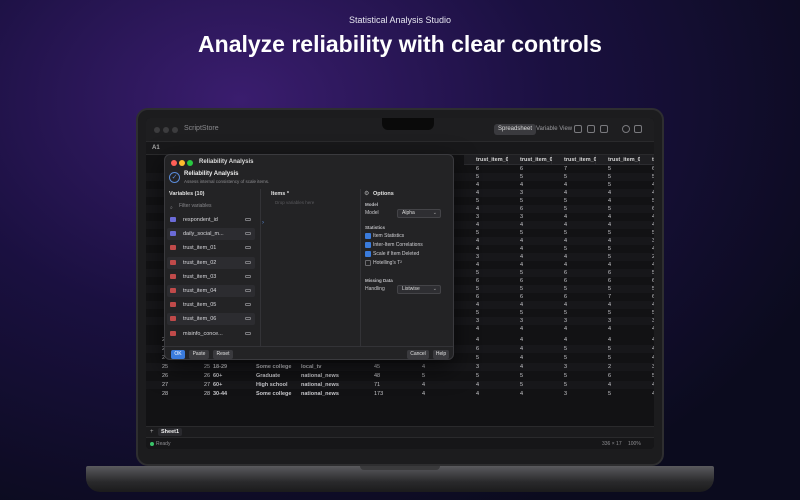 This screenshot has width=800, height=500. What do you see at coordinates (207, 376) in the screenshot?
I see `table-cell: 26` at bounding box center [207, 376].